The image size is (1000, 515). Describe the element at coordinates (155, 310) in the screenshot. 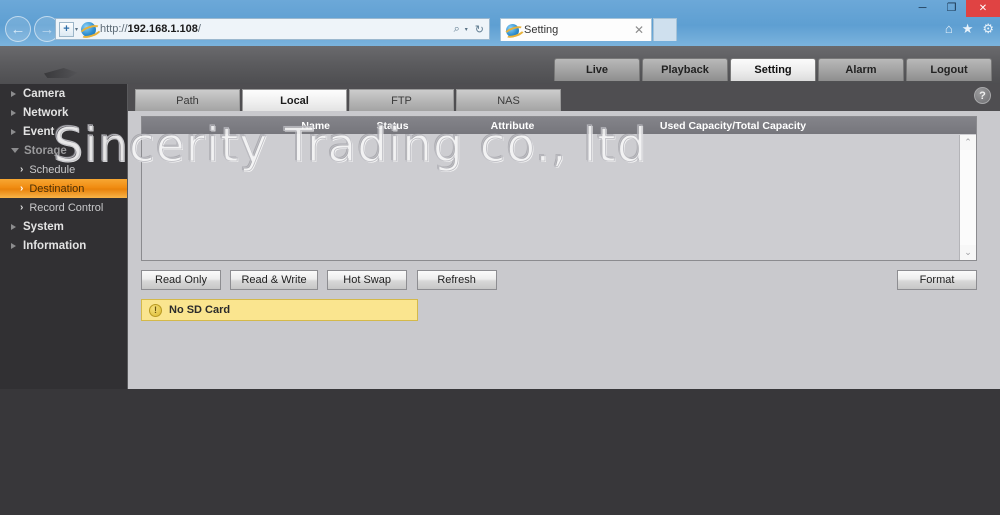

I see `warning-icon: !` at that location.